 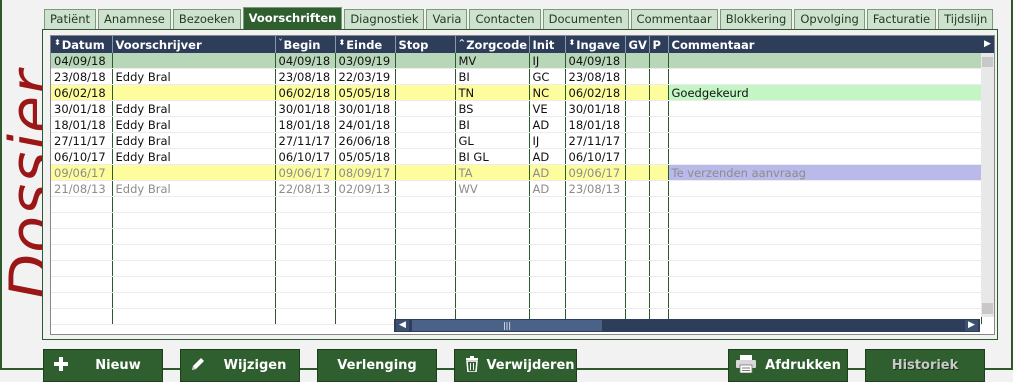 I want to click on sort-arrow-icon: ˅, so click(x=280, y=42).